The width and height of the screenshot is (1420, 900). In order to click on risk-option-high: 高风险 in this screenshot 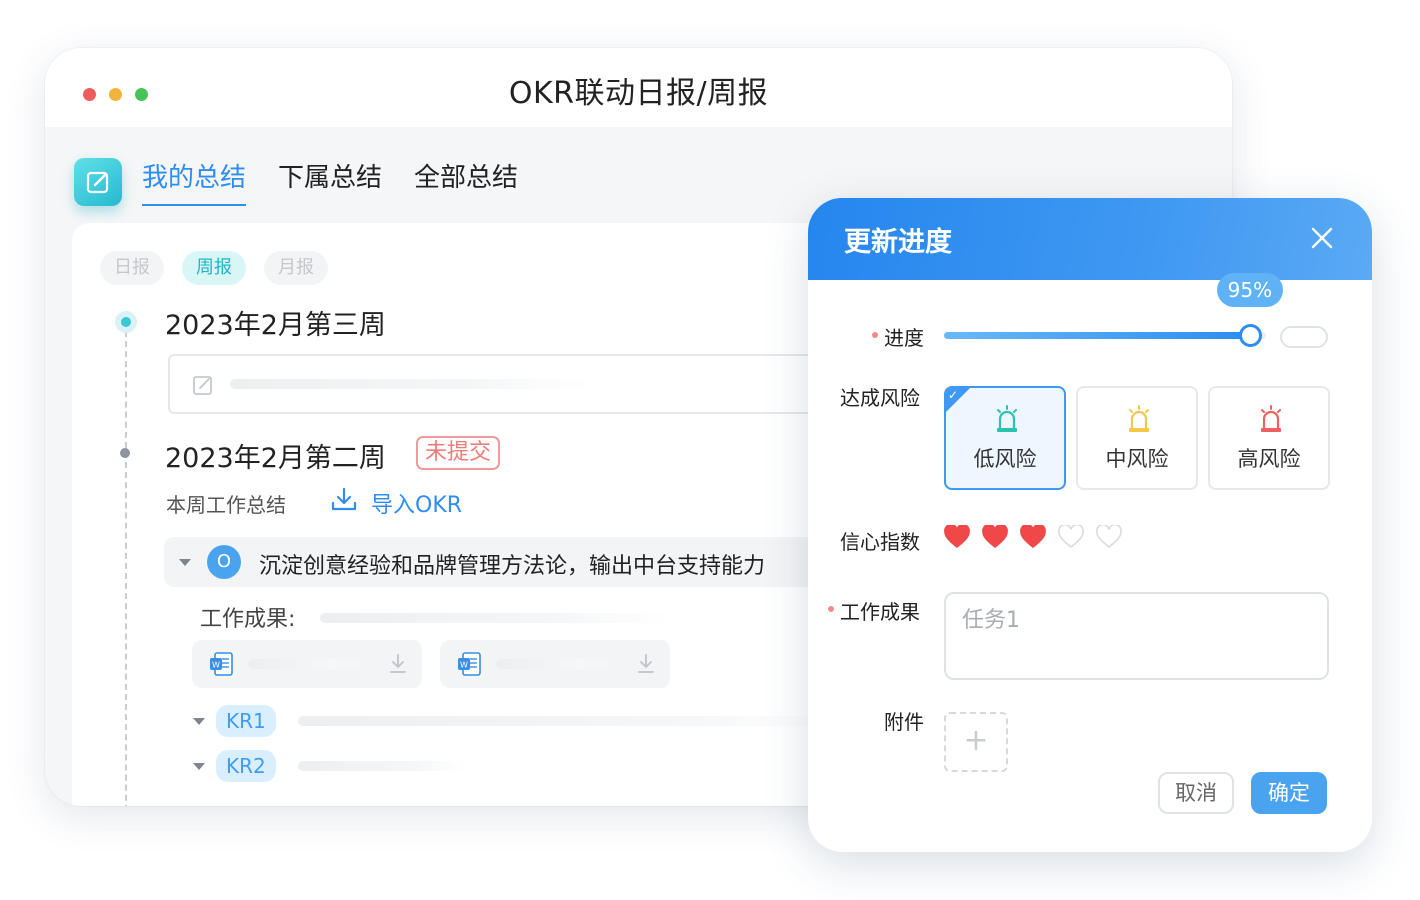, I will do `click(1269, 438)`.